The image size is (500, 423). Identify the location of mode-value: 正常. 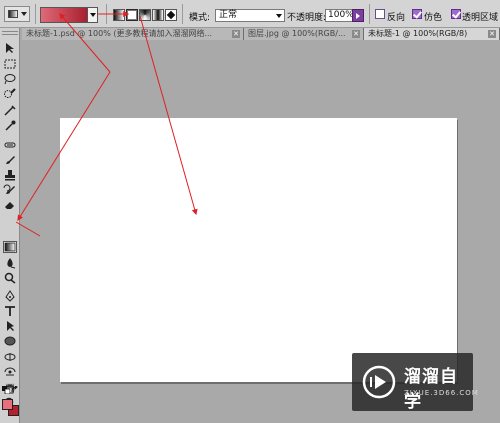
(228, 15).